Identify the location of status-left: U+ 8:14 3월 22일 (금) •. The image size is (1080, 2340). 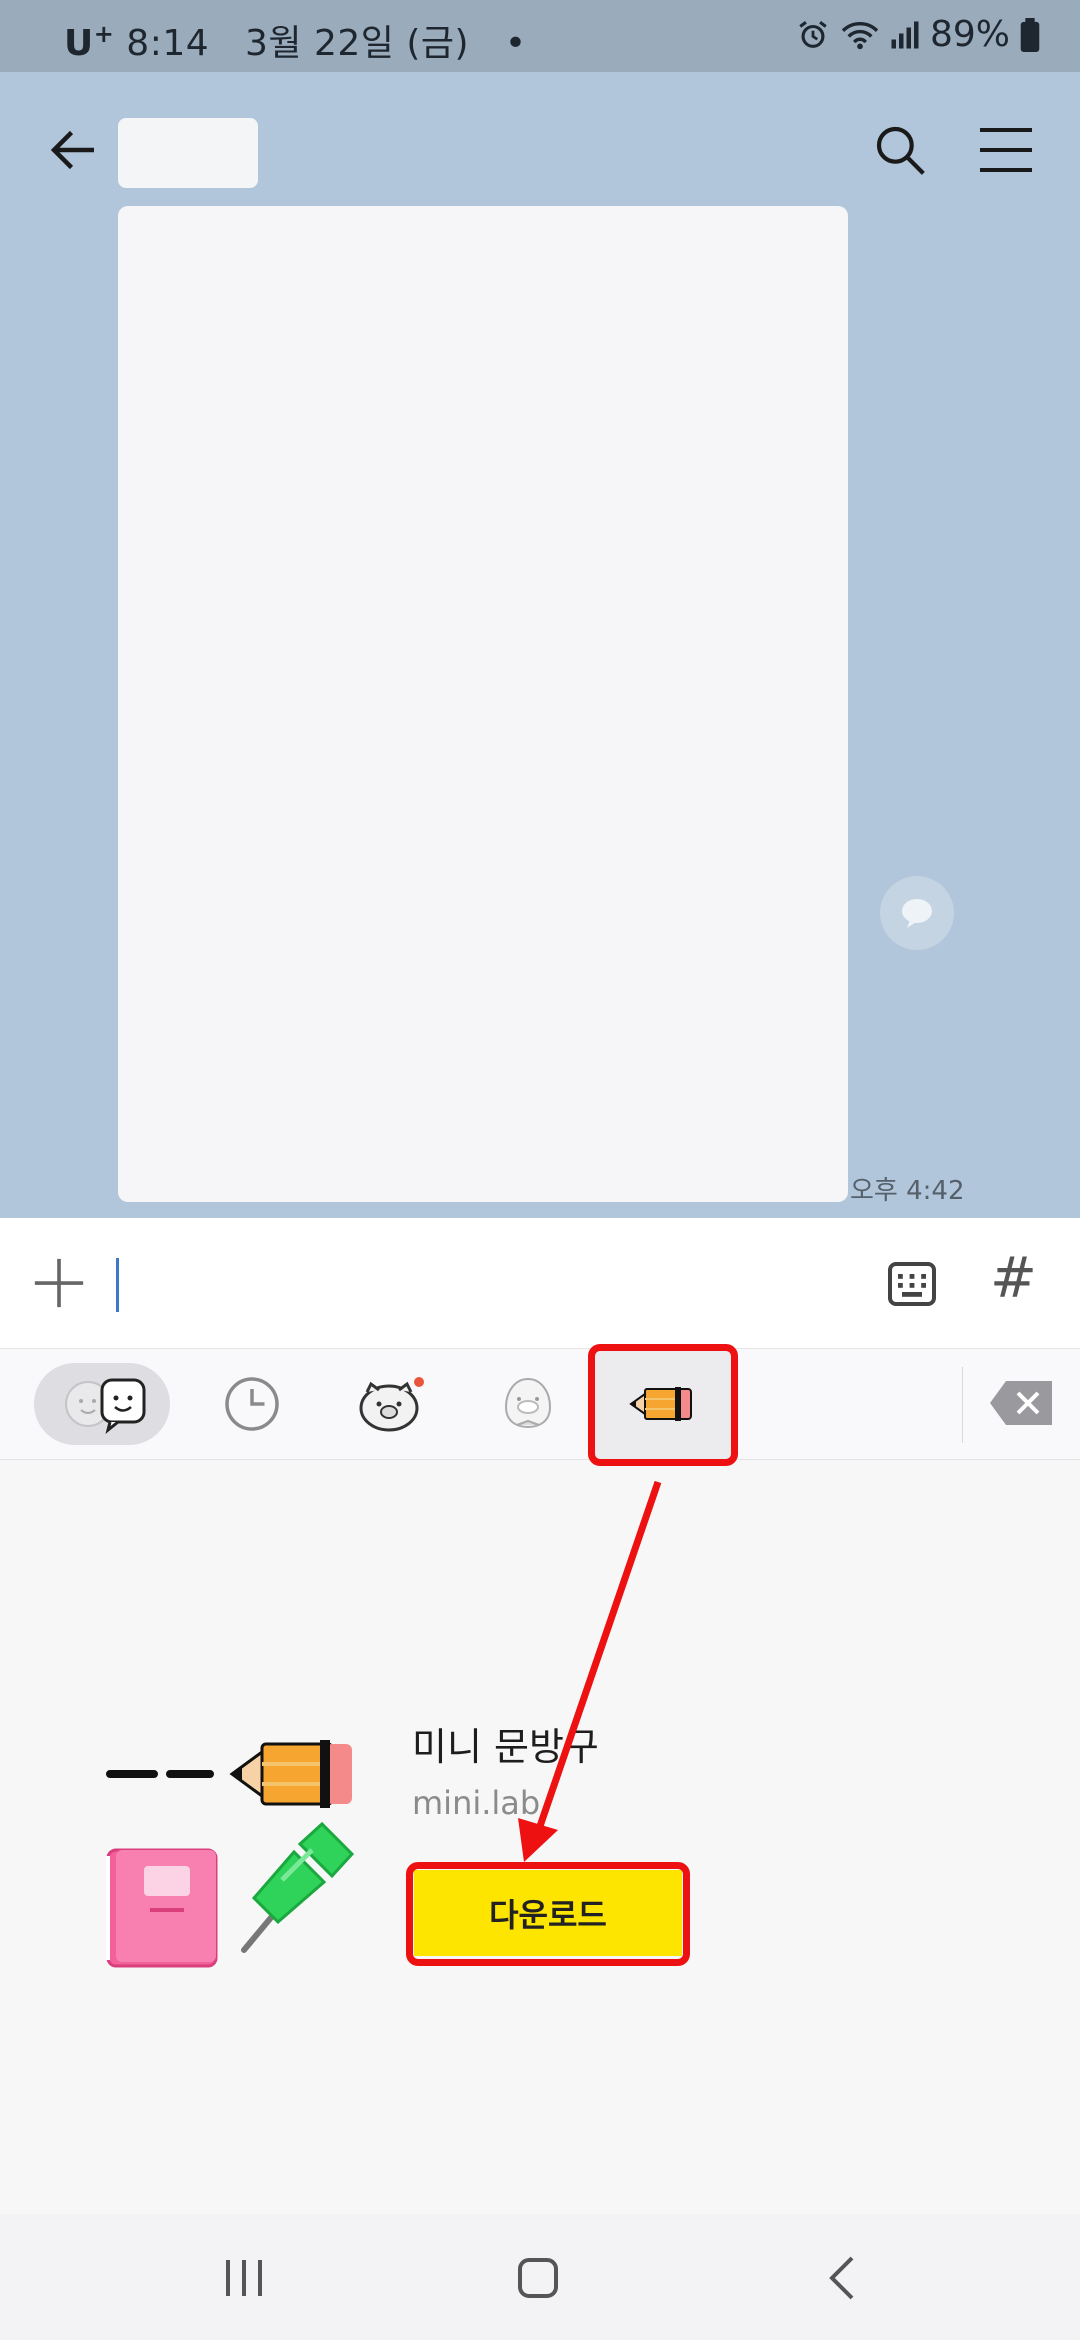
(295, 40).